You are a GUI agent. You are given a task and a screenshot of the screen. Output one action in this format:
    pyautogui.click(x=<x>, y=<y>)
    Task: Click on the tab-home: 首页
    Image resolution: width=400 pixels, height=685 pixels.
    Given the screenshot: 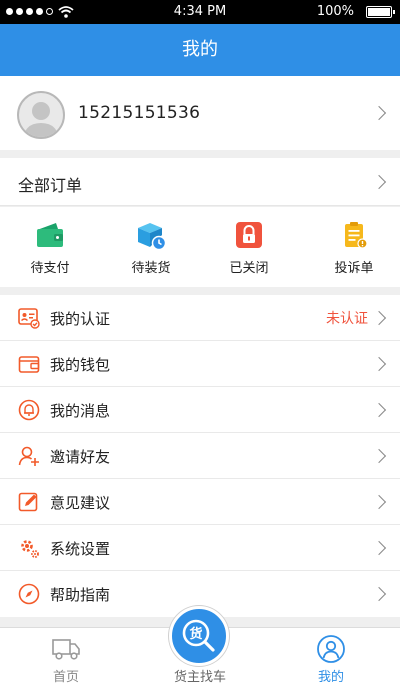 What is the action you would take?
    pyautogui.click(x=66, y=659)
    